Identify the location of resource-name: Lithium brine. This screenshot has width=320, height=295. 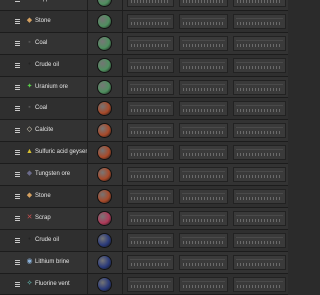
(52, 261).